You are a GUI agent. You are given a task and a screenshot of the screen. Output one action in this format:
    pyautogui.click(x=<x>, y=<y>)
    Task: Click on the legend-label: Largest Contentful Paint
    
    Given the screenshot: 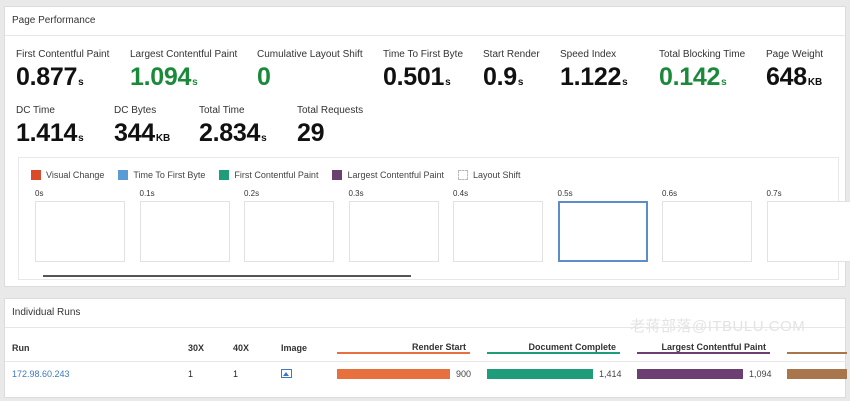 What is the action you would take?
    pyautogui.click(x=396, y=174)
    